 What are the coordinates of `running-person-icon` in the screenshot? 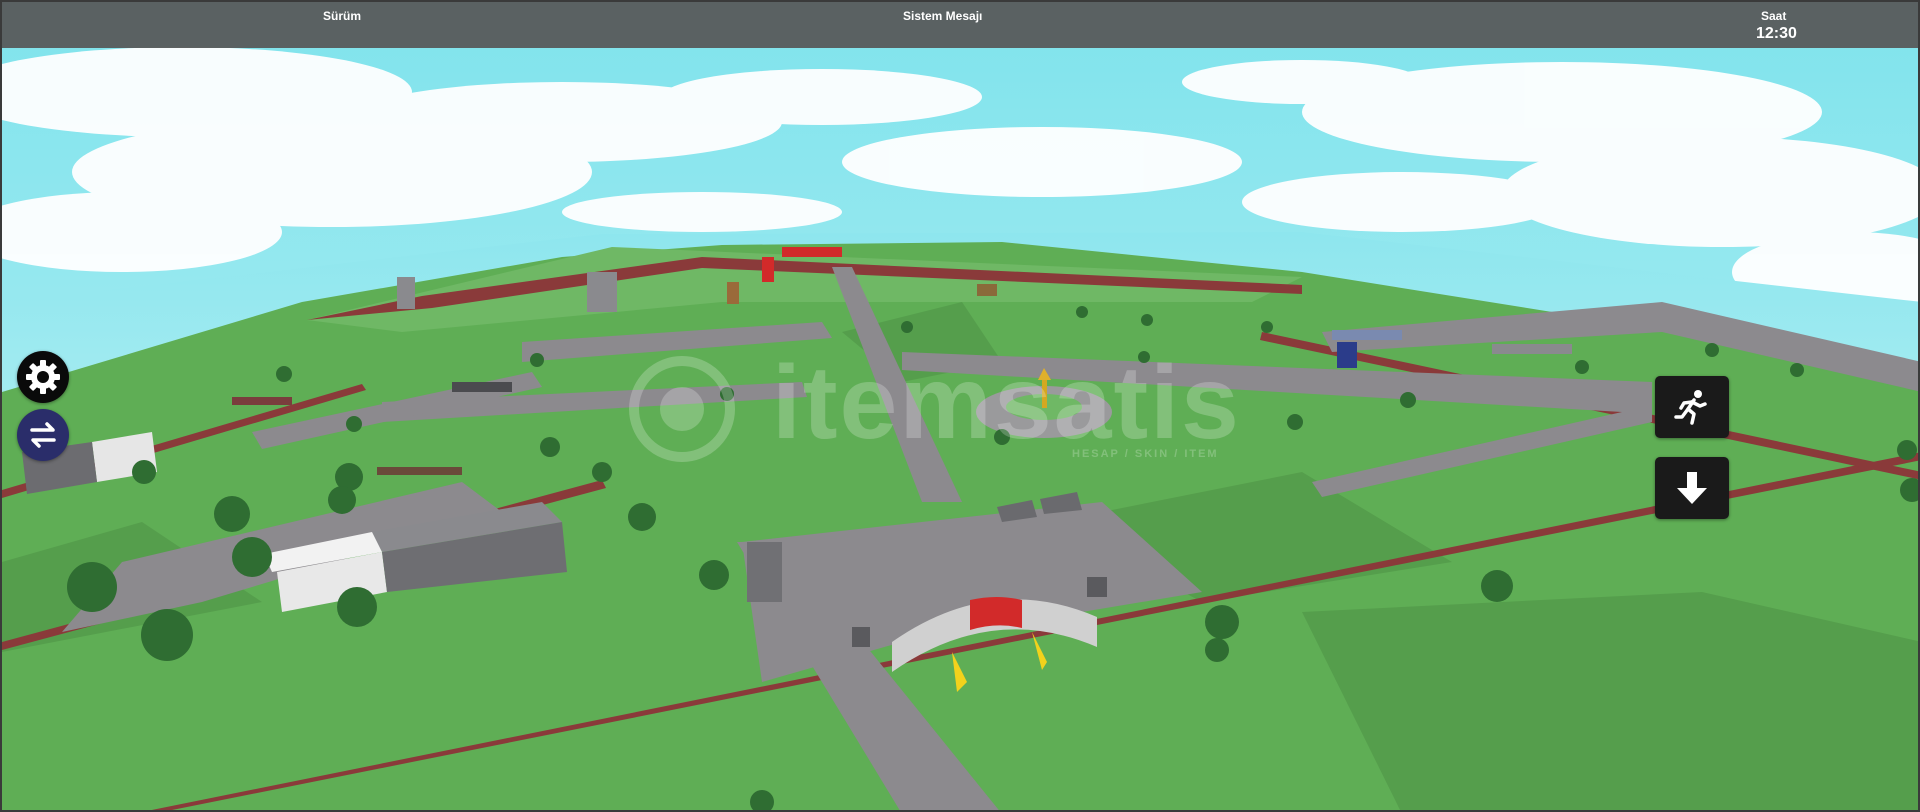 It's located at (1690, 407).